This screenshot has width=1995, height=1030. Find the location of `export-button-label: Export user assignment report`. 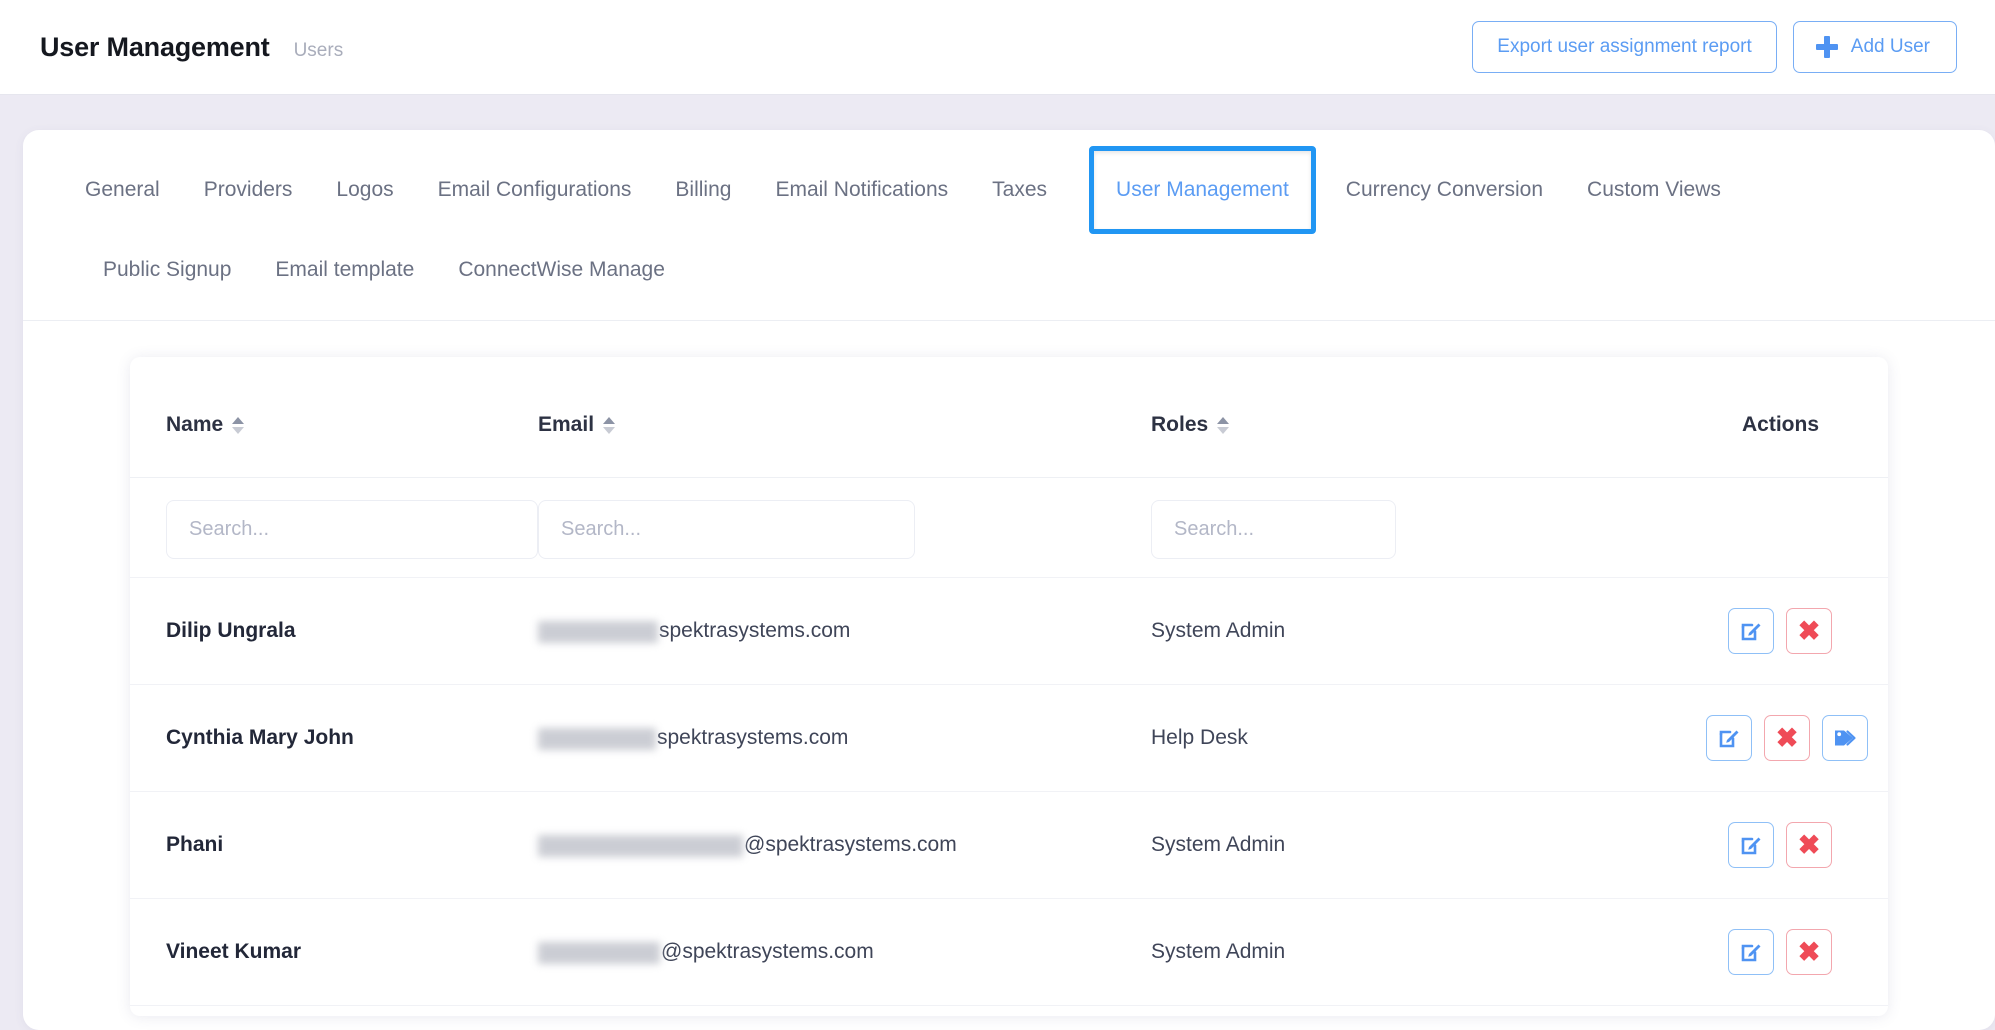

export-button-label: Export user assignment report is located at coordinates (1624, 46).